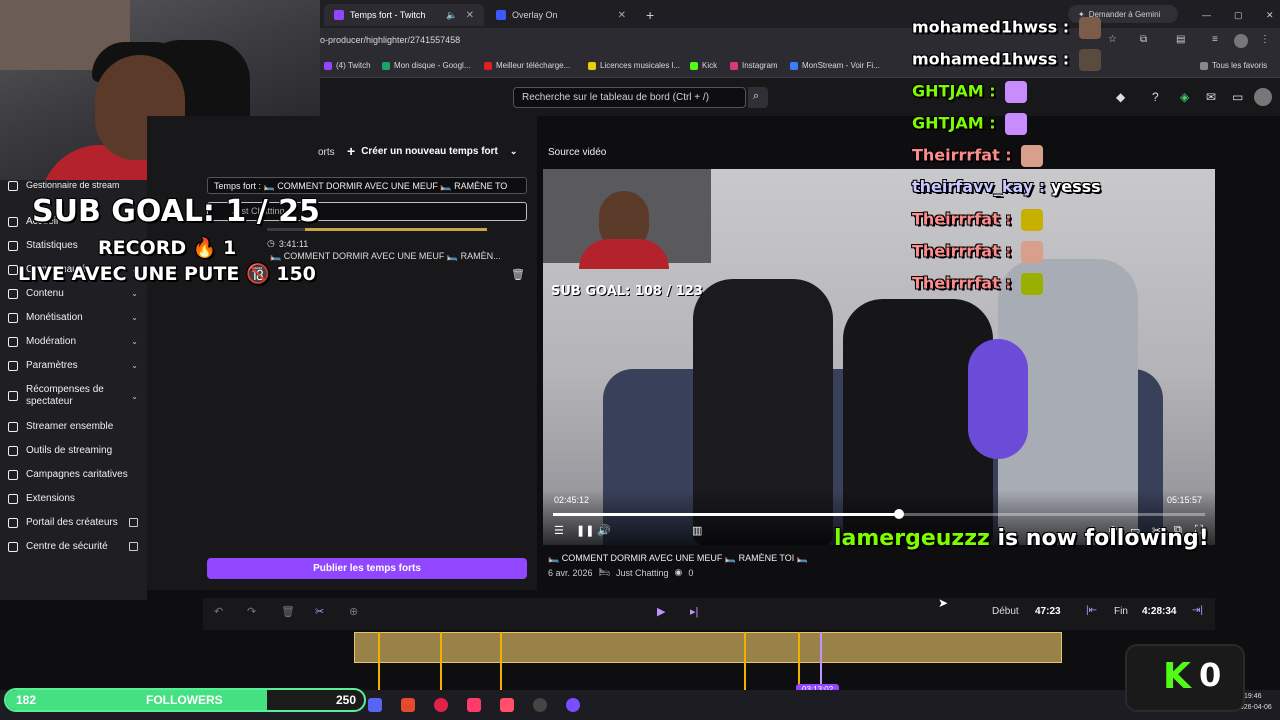 The image size is (1280, 720). I want to click on chat-icon: ▭, so click(1237, 97).